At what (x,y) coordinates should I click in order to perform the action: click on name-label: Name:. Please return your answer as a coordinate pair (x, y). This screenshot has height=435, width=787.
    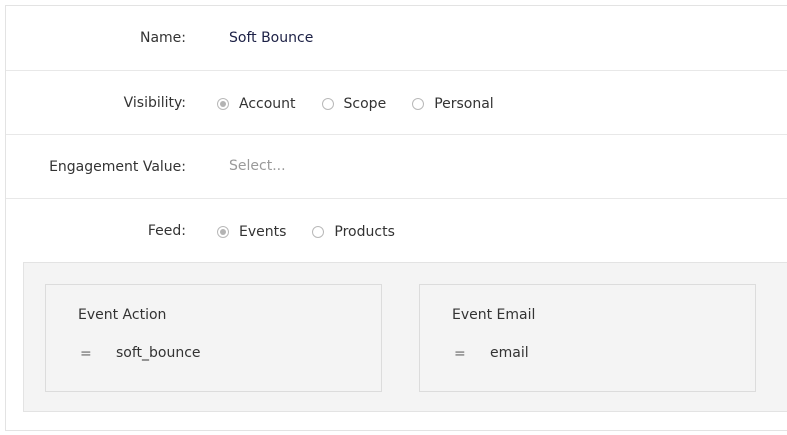
    Looking at the image, I should click on (162, 38).